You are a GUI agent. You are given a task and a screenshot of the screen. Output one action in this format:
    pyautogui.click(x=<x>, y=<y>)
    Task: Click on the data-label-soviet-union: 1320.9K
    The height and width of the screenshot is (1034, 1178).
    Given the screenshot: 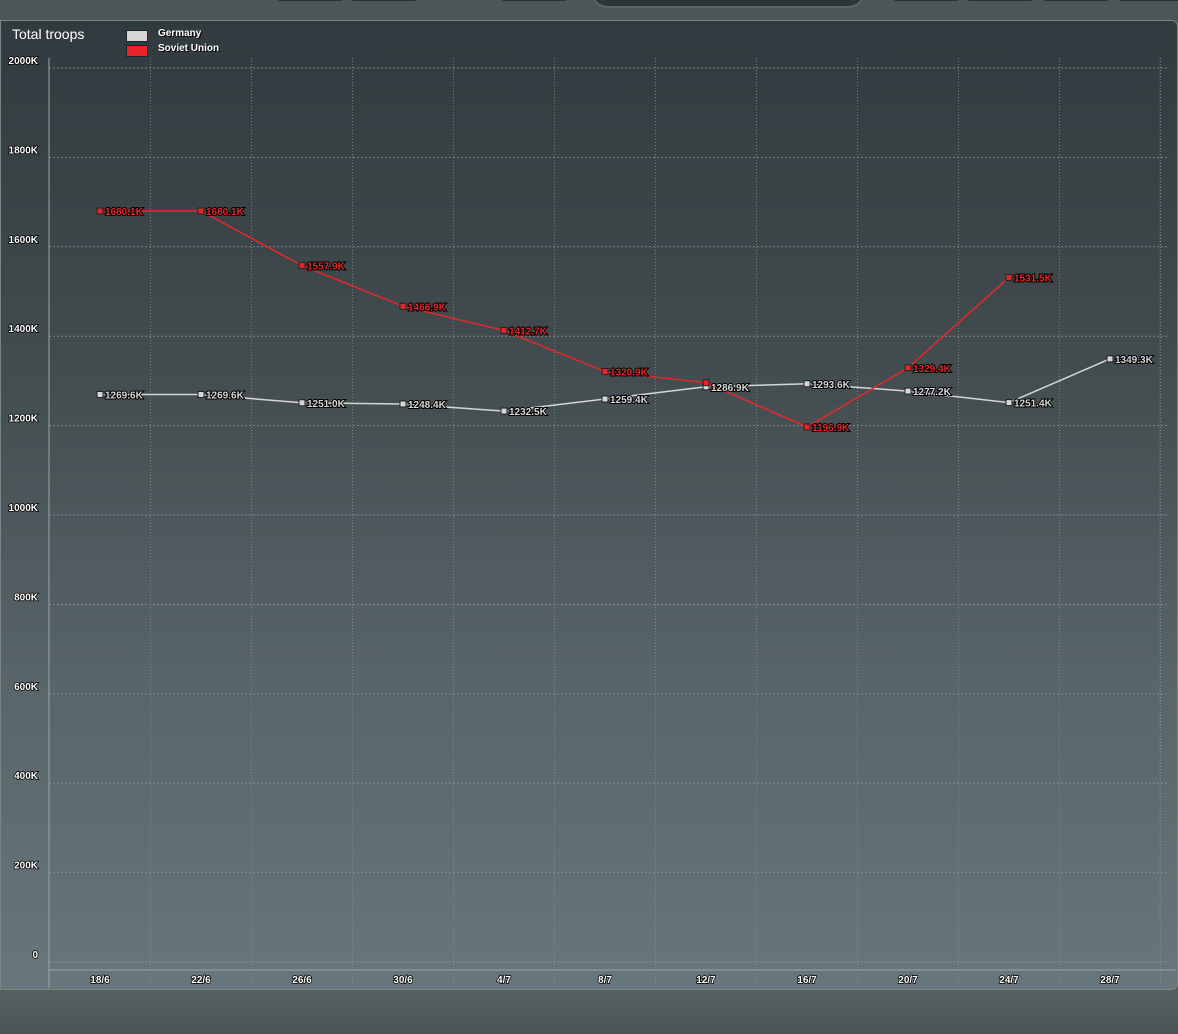 What is the action you would take?
    pyautogui.click(x=629, y=373)
    